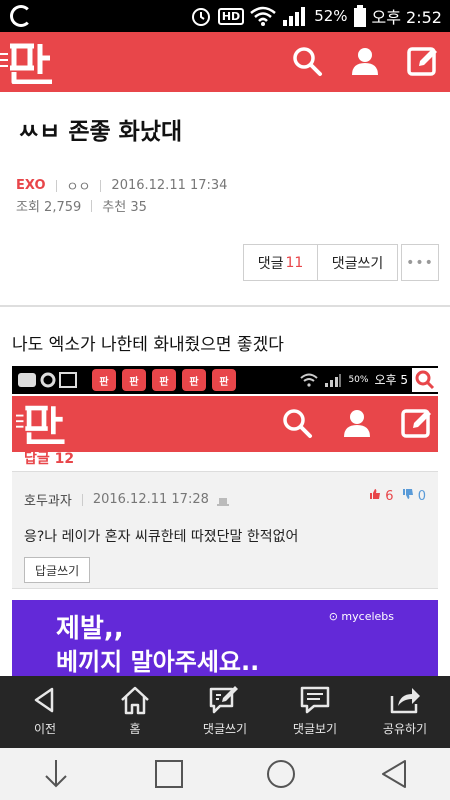  Describe the element at coordinates (309, 380) in the screenshot. I see `embedded-wifi-icon` at that location.